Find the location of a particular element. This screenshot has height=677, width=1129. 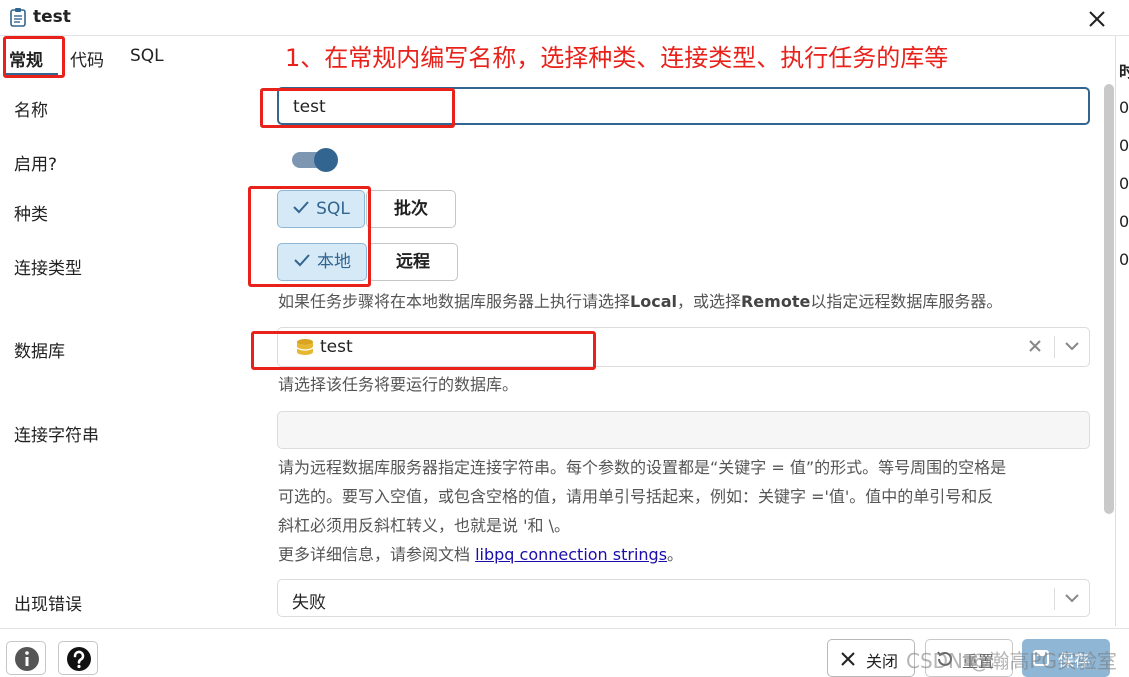

database-icon is located at coordinates (305, 347).